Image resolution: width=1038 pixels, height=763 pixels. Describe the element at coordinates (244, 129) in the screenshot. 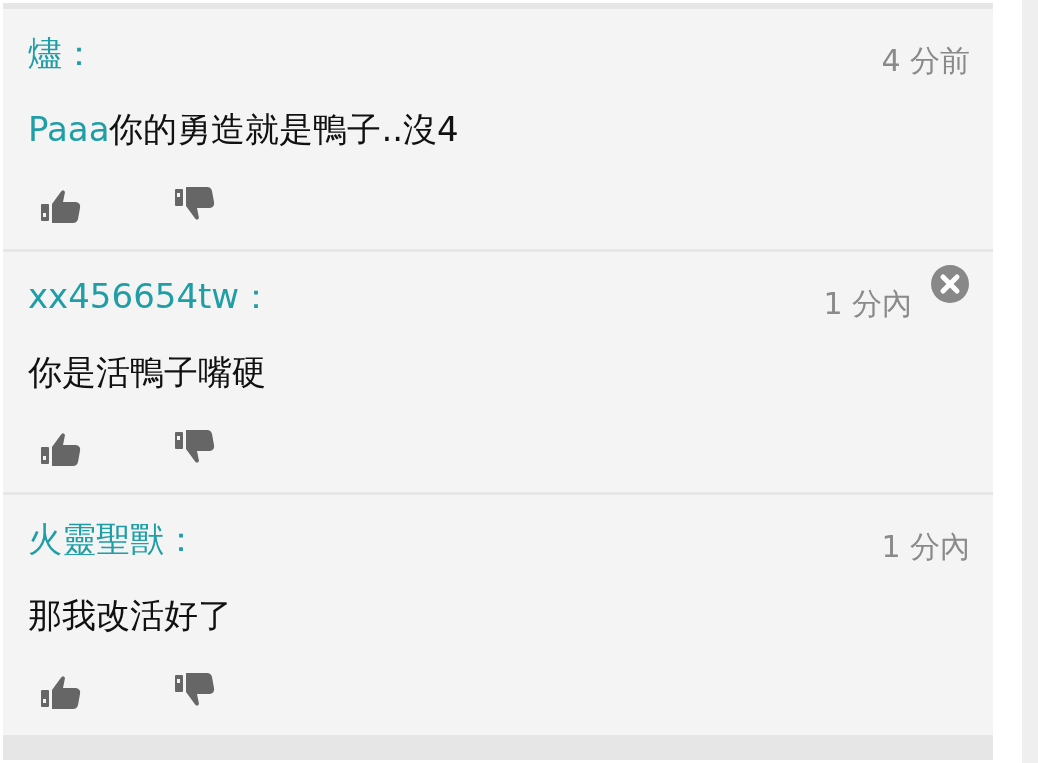

I see `comment-text: Paaa你的勇造就是鴨子..沒4` at that location.